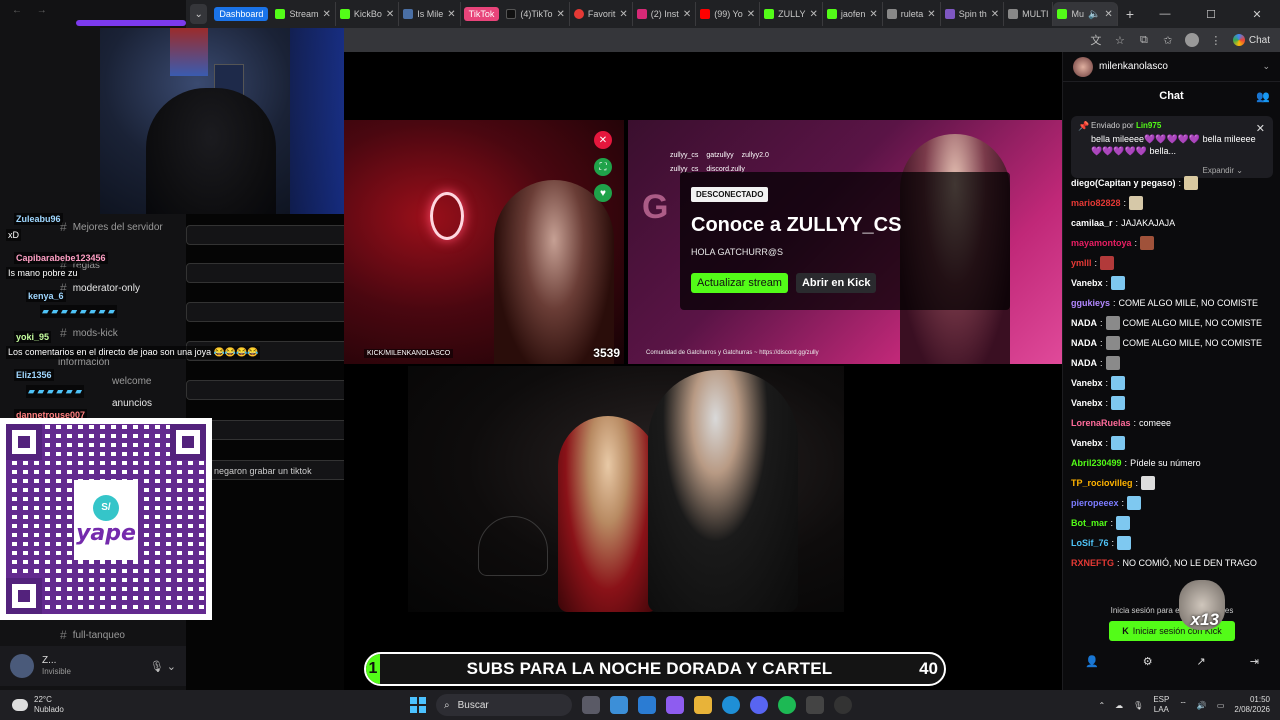  I want to click on expand-button: Expandir ⌄, so click(1222, 170).